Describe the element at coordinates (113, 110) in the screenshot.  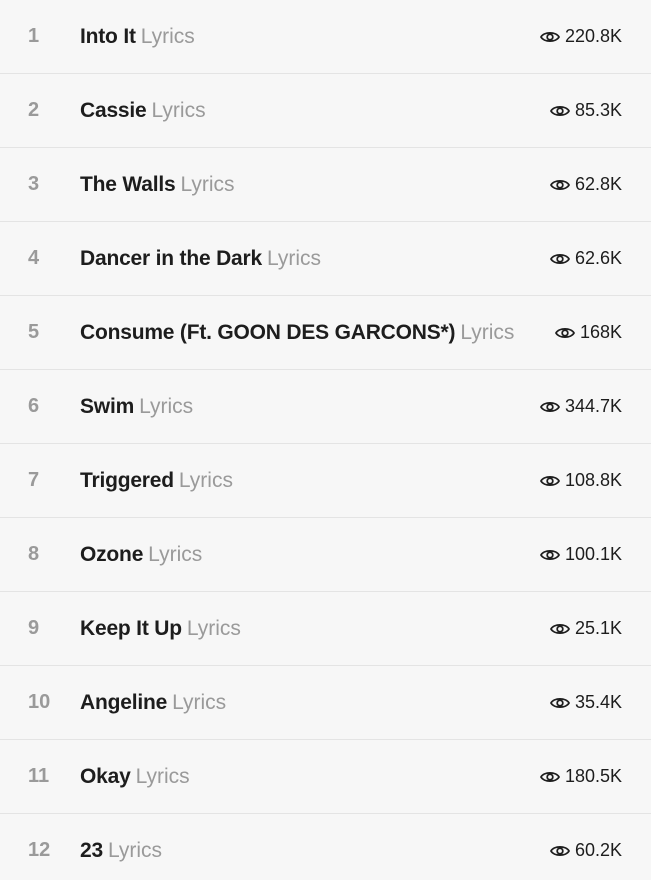
I see `track-title: Cassie` at that location.